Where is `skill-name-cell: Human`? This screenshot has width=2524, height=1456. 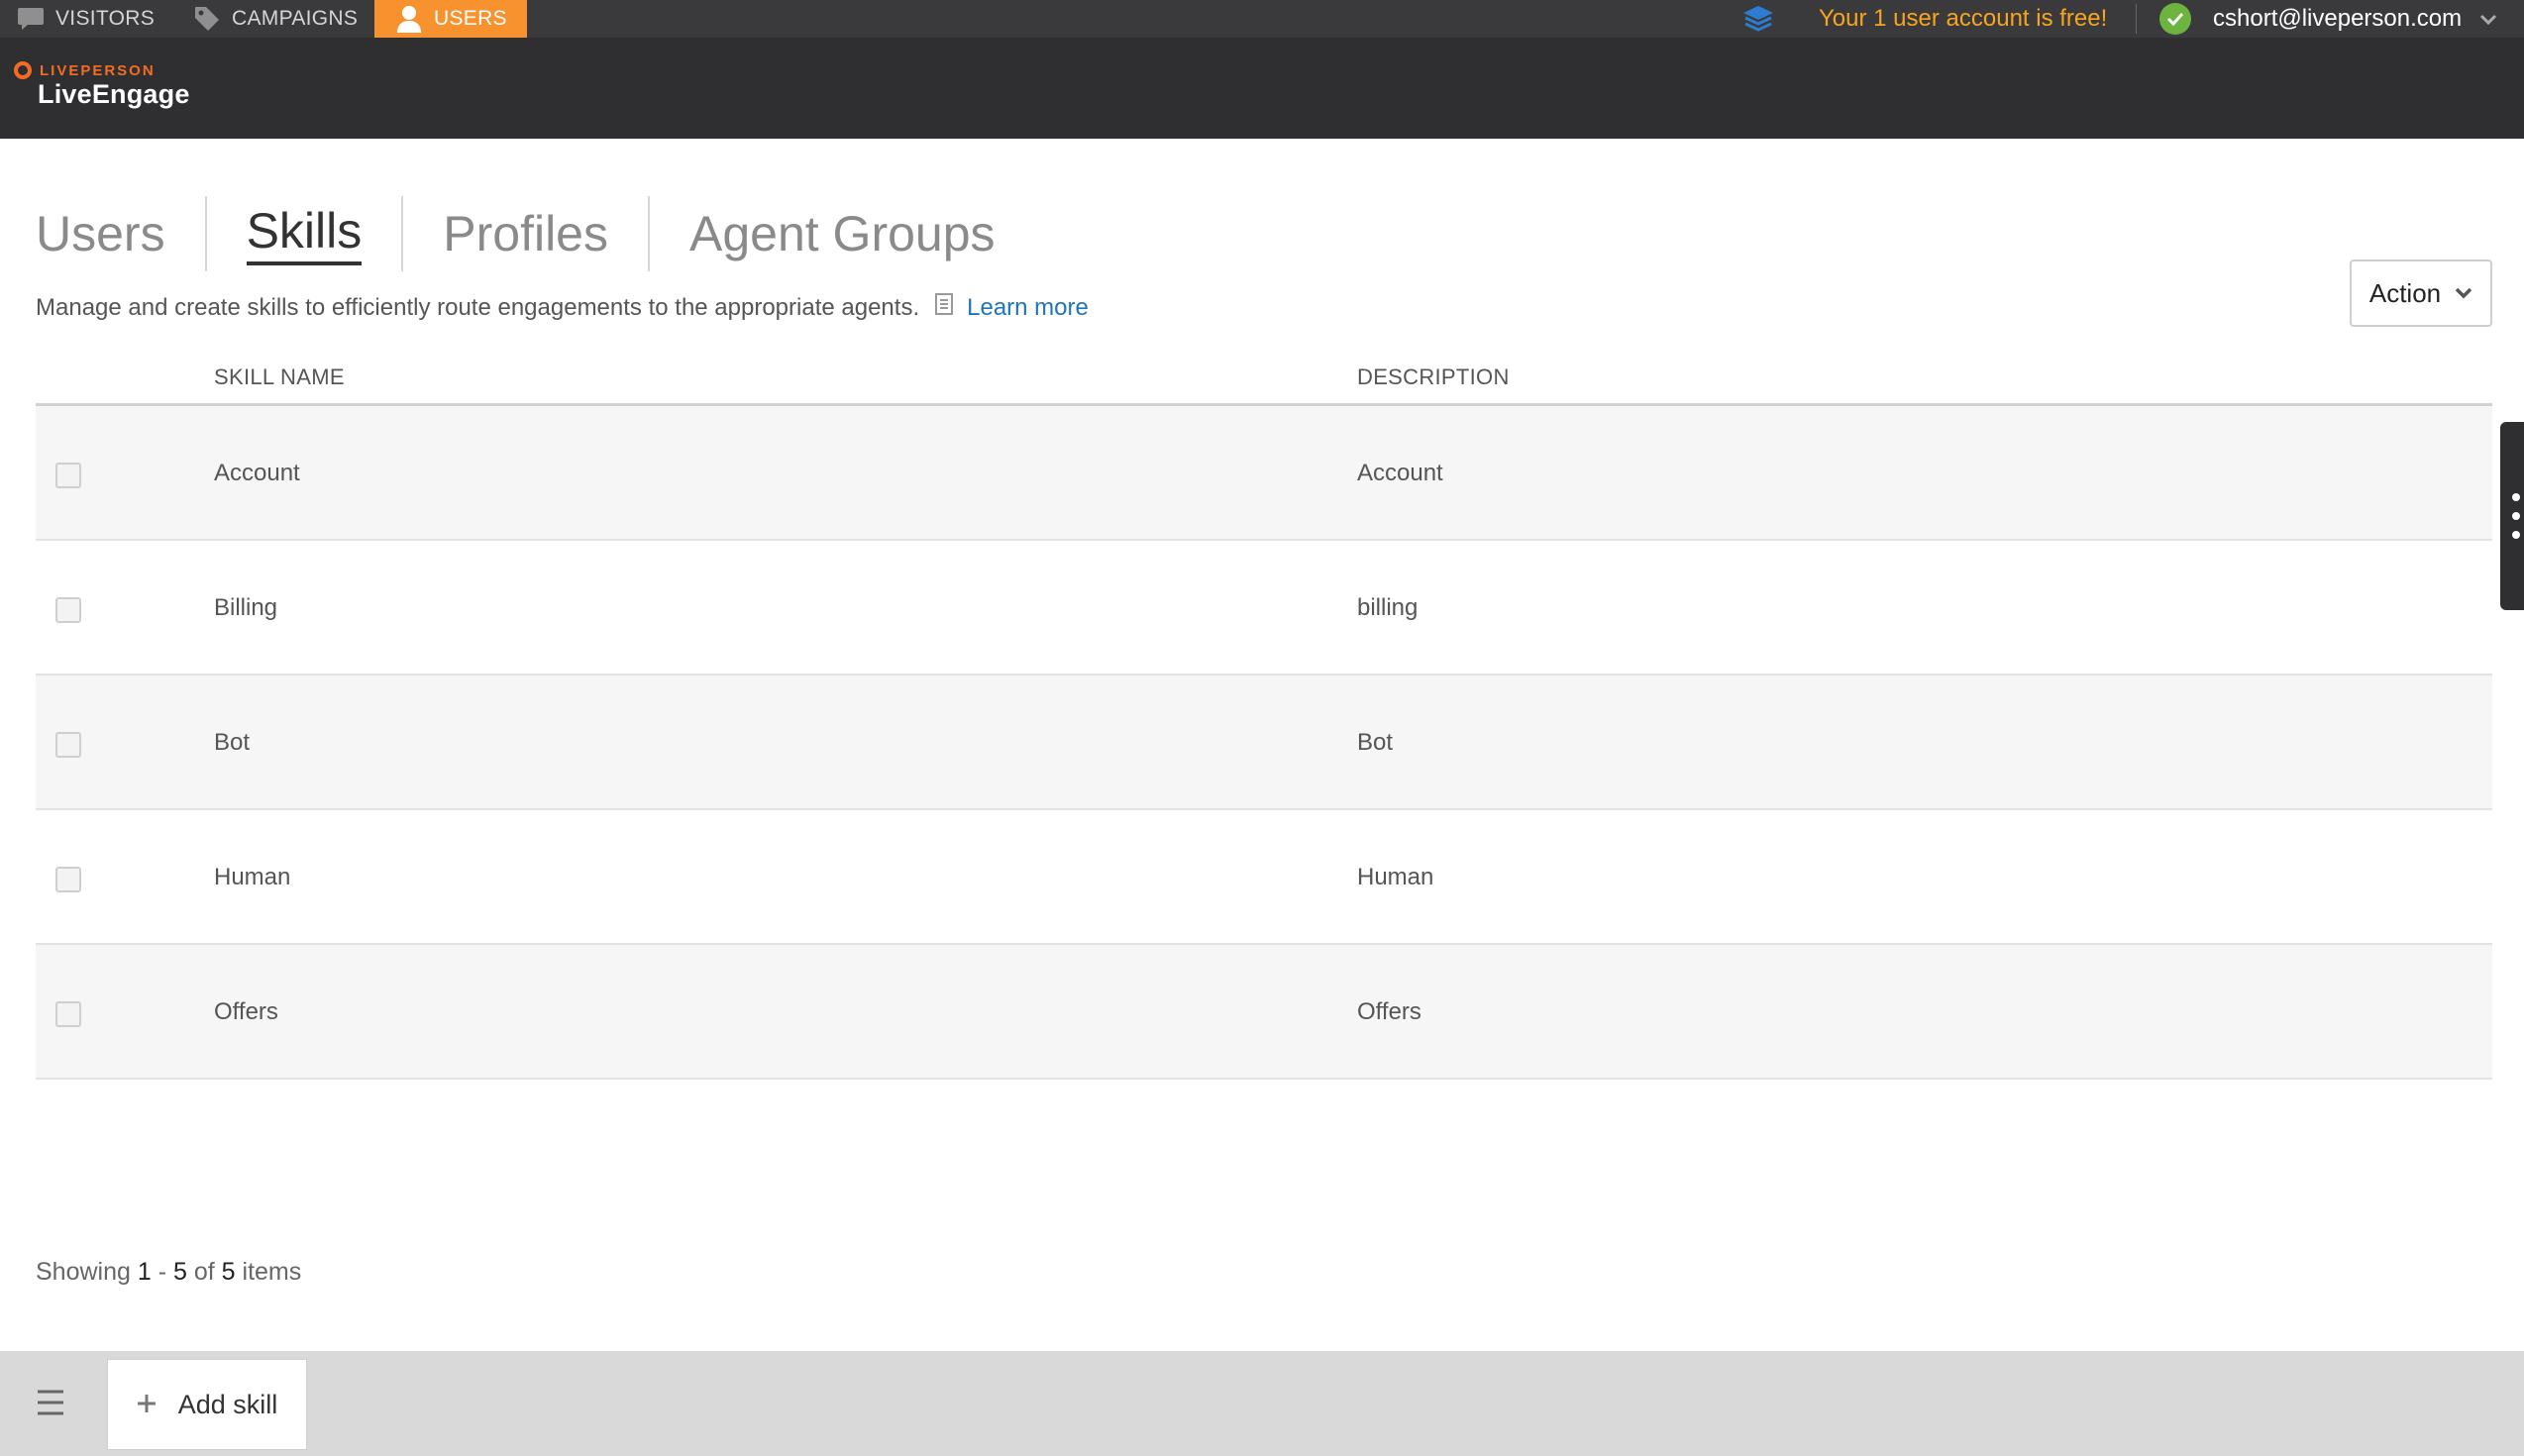
skill-name-cell: Human is located at coordinates (252, 877).